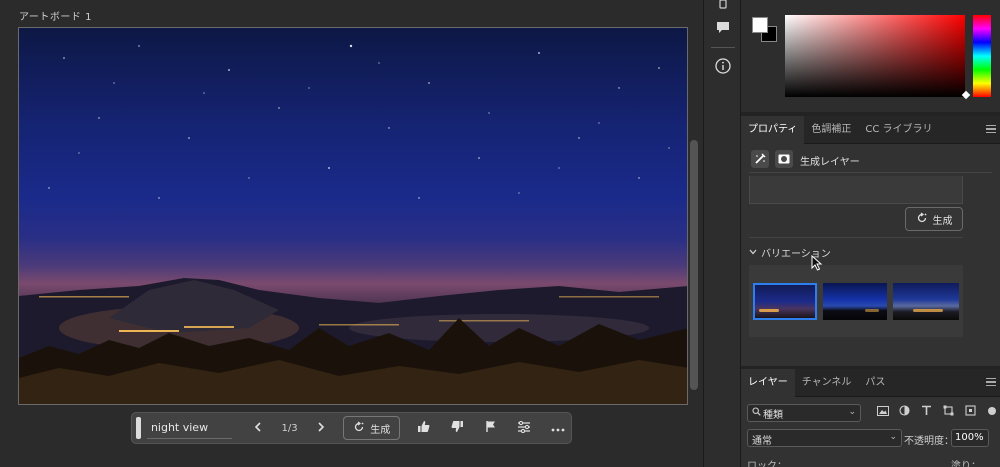 This screenshot has width=1000, height=467. What do you see at coordinates (753, 252) in the screenshot?
I see `chevron-down-icon` at bounding box center [753, 252].